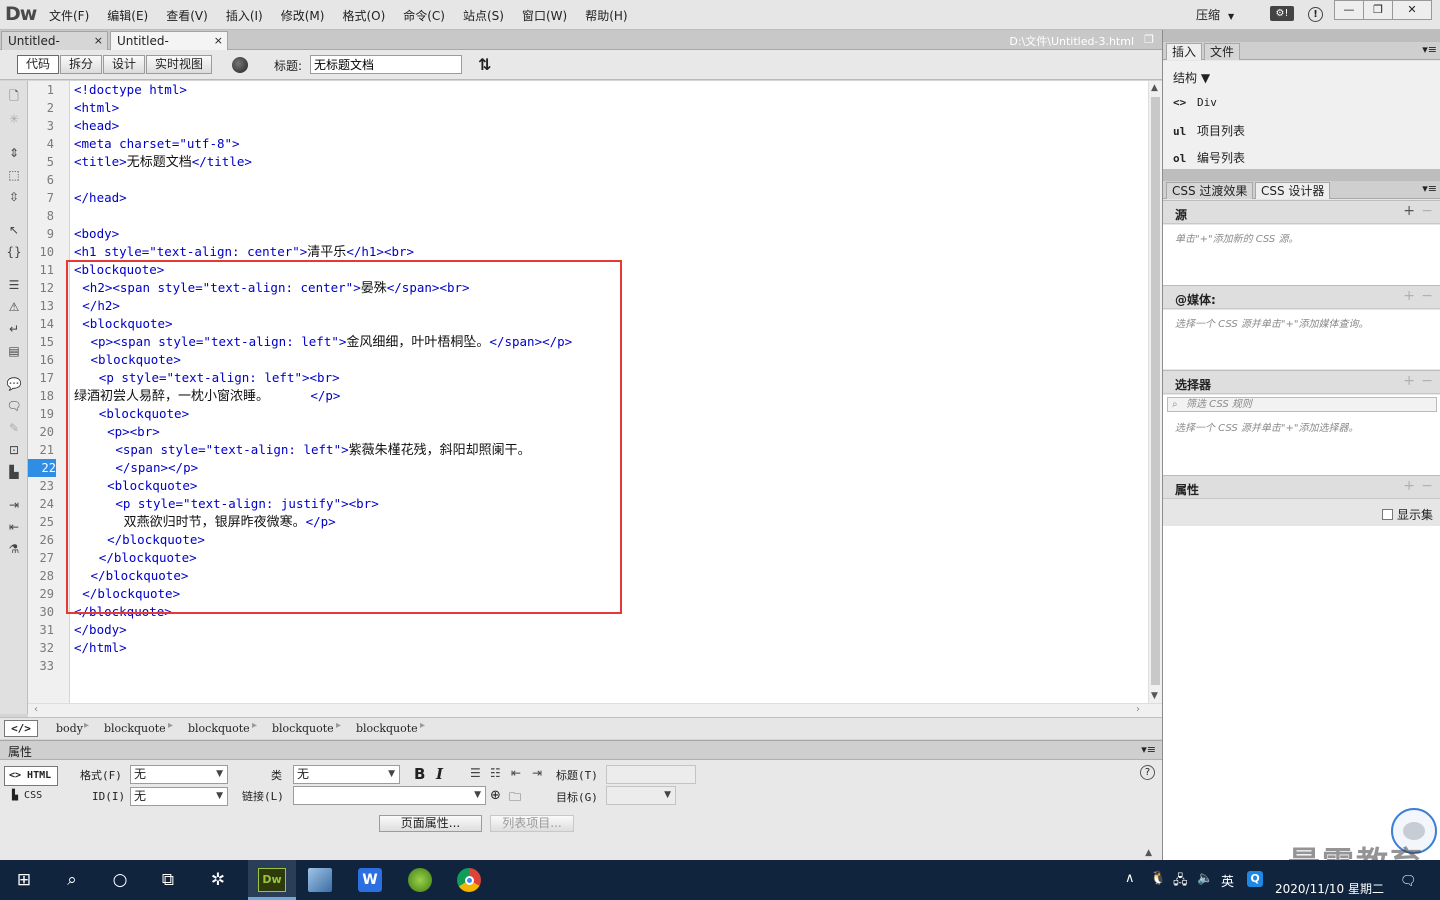 The image size is (1440, 900). What do you see at coordinates (1148, 853) in the screenshot?
I see `expand-panel-icon: ▲` at bounding box center [1148, 853].